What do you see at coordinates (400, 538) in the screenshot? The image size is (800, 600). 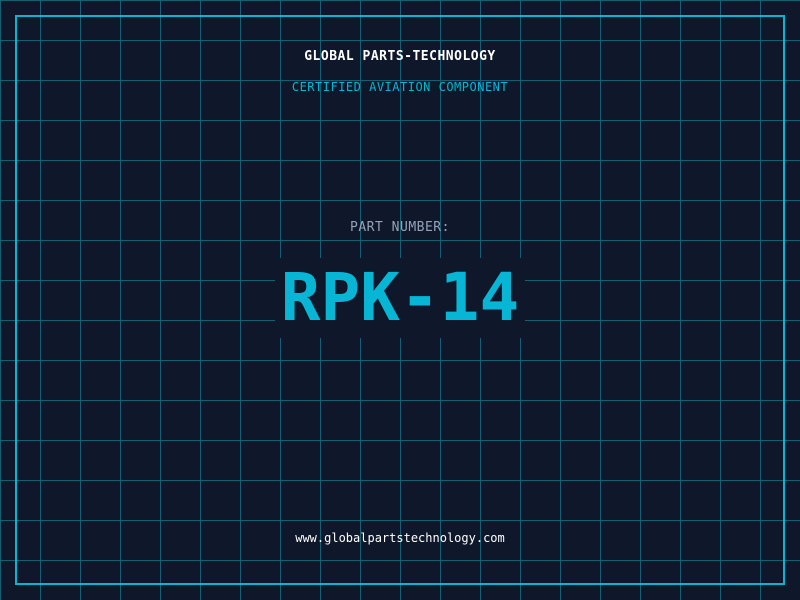 I see `website-url: www.globalpartstechnology.com` at bounding box center [400, 538].